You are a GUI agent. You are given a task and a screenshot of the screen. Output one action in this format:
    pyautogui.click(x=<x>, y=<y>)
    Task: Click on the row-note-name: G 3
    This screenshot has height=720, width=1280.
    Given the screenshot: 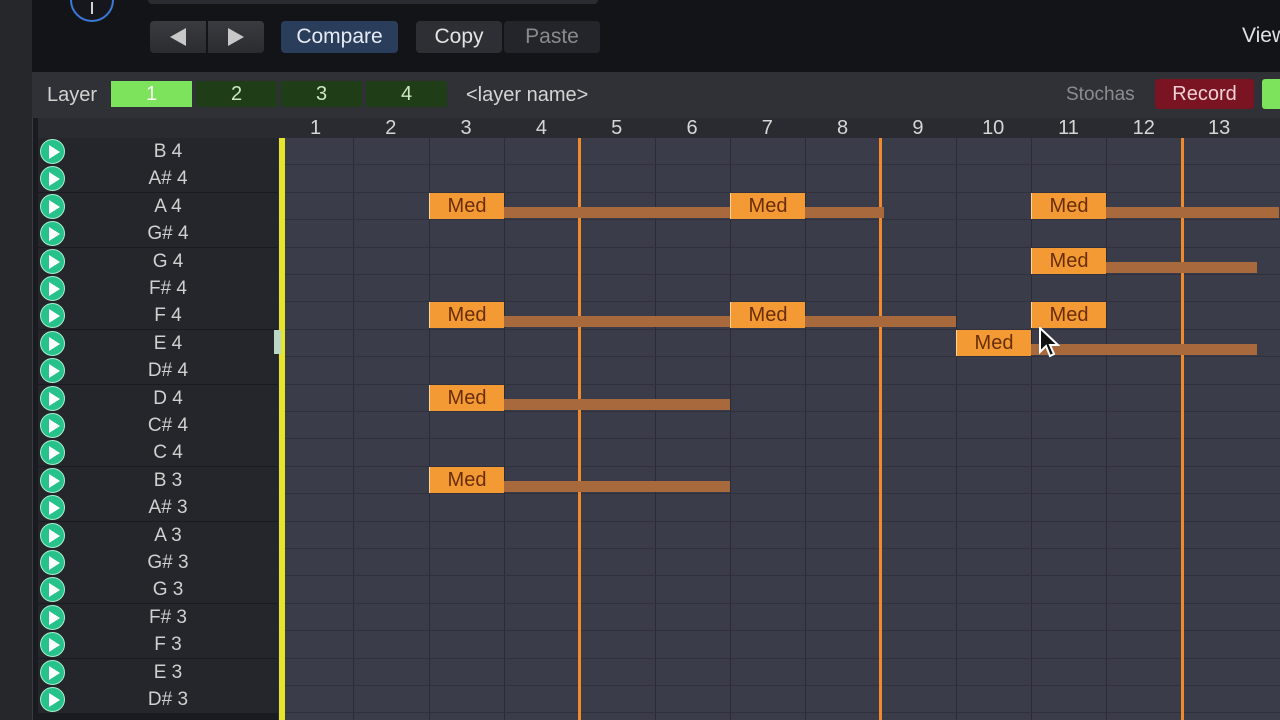 What is the action you would take?
    pyautogui.click(x=168, y=590)
    